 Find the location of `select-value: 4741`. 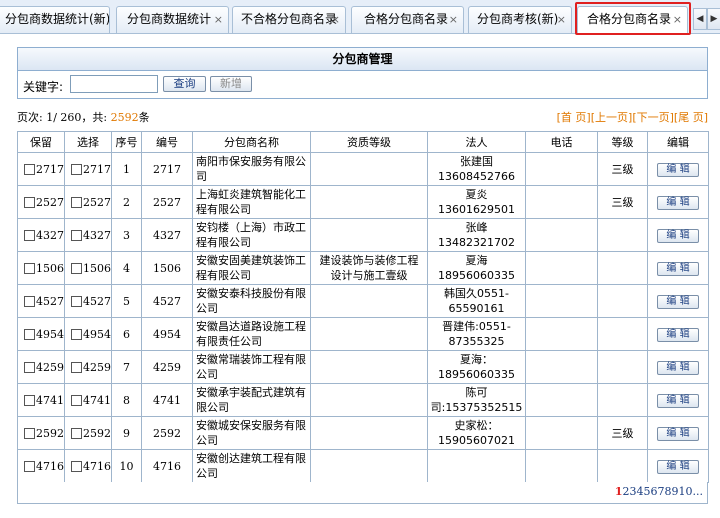

select-value: 4741 is located at coordinates (97, 400).